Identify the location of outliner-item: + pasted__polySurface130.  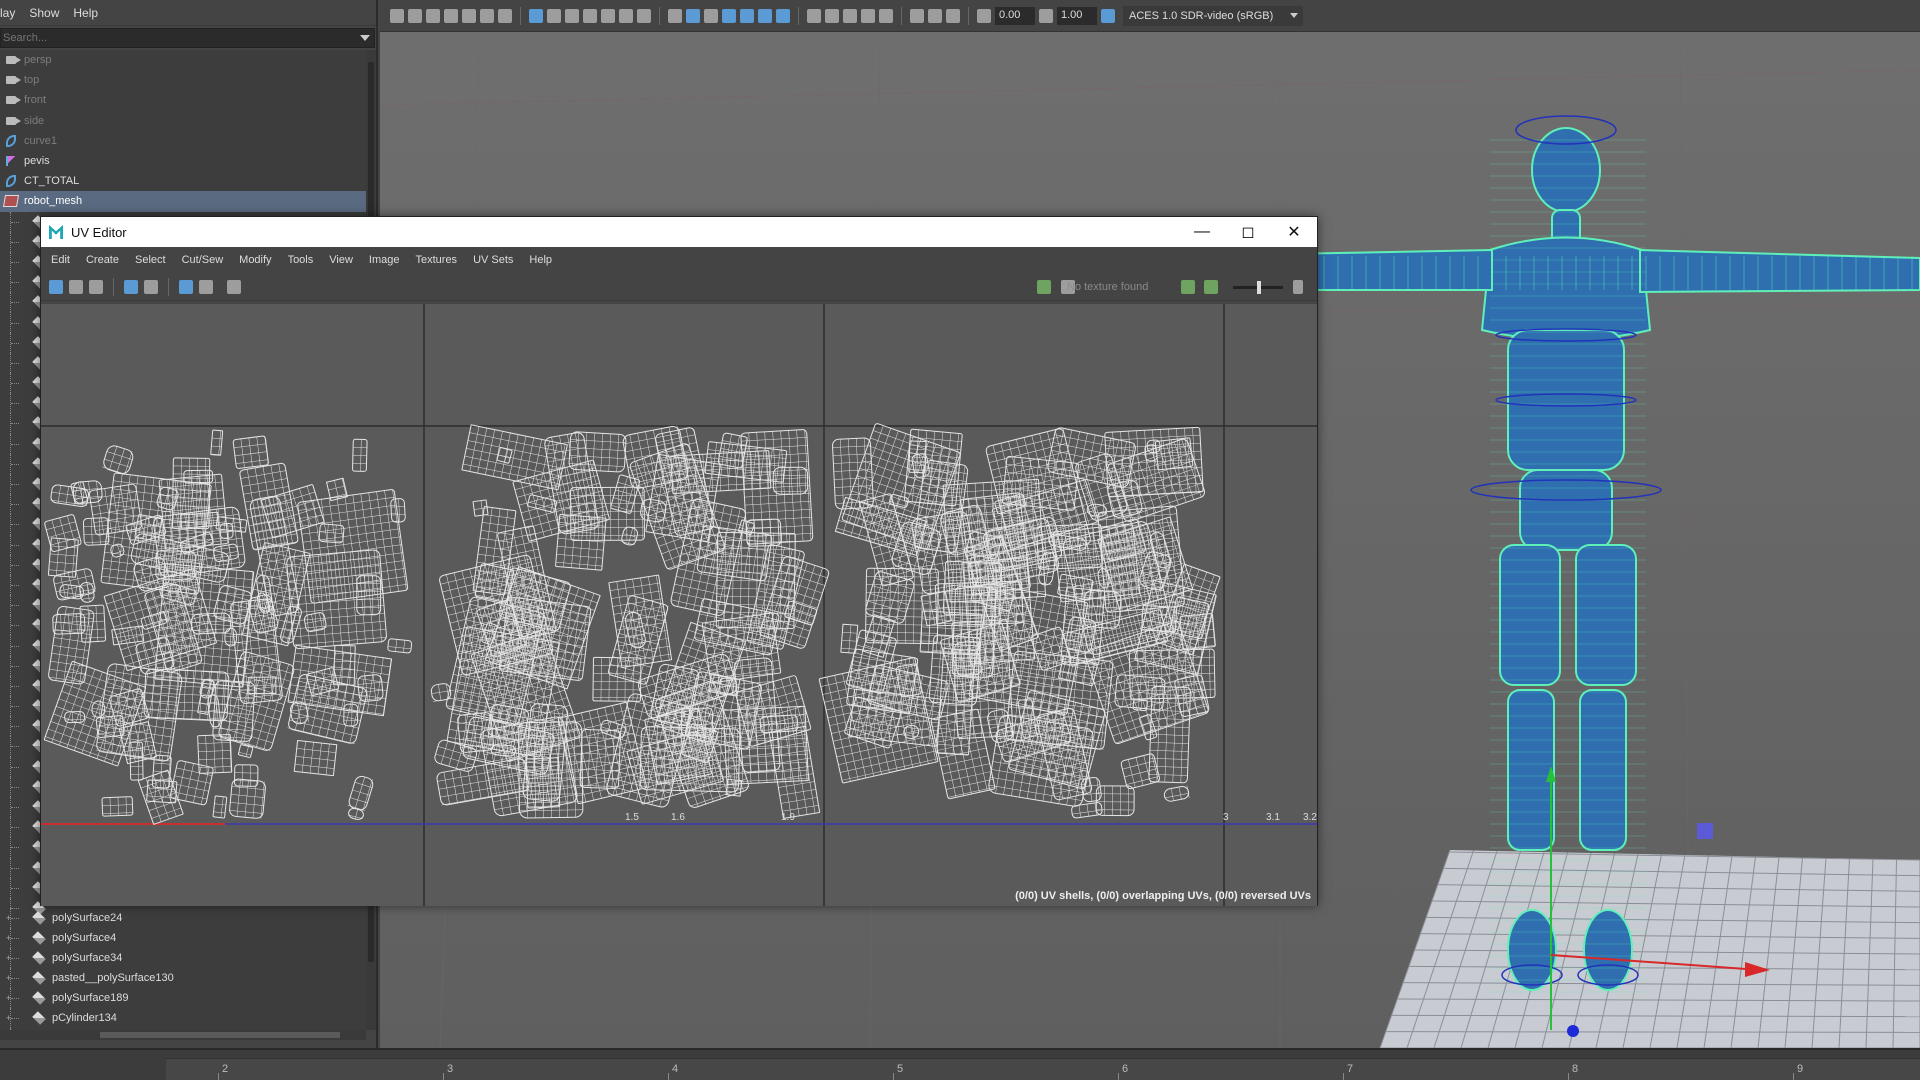
(183, 978).